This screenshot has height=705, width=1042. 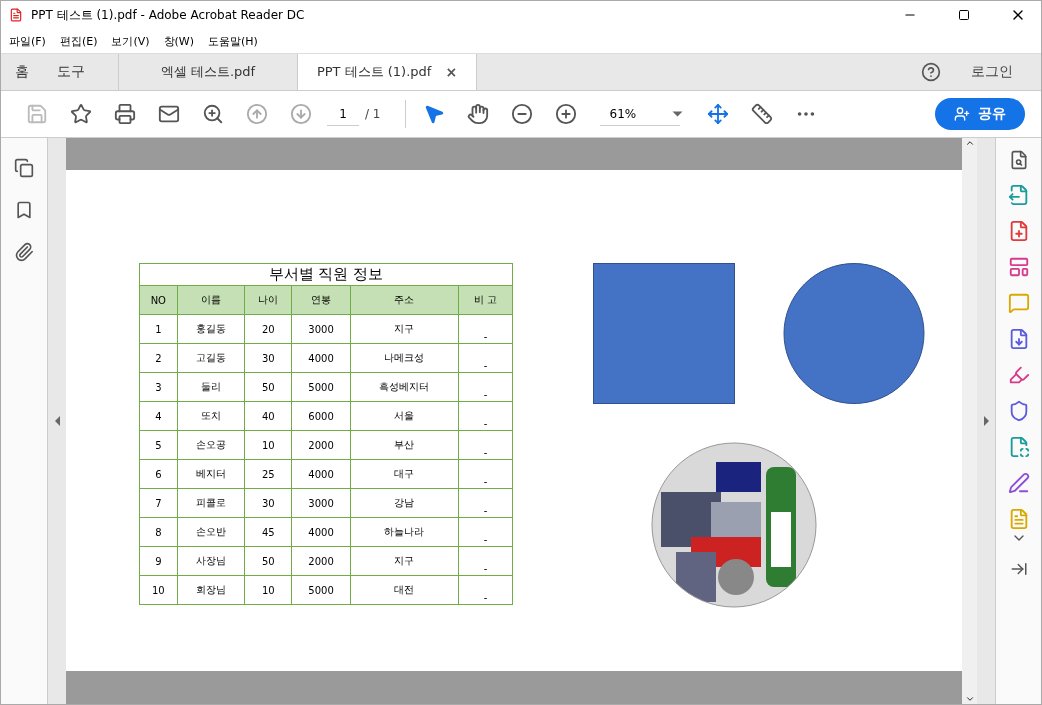 I want to click on layout-icon, so click(x=1018, y=267).